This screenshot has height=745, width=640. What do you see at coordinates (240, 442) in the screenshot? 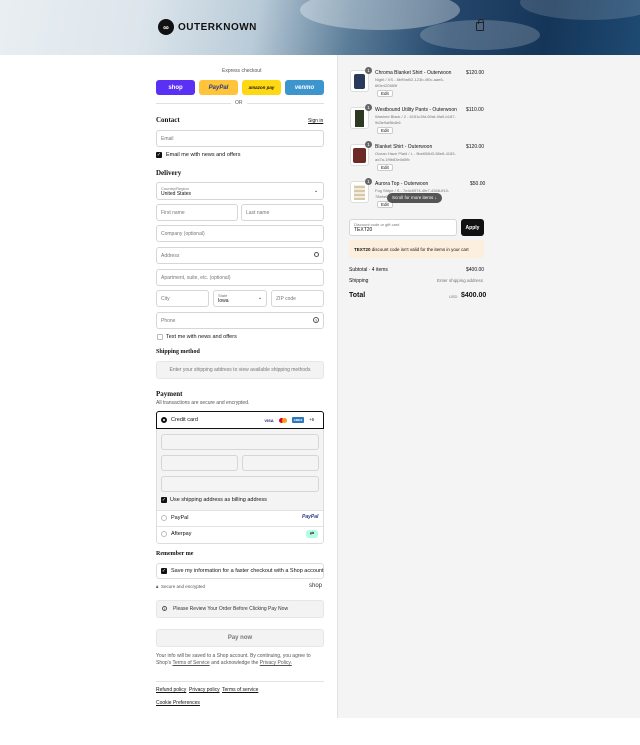
I see `card-number-input` at bounding box center [240, 442].